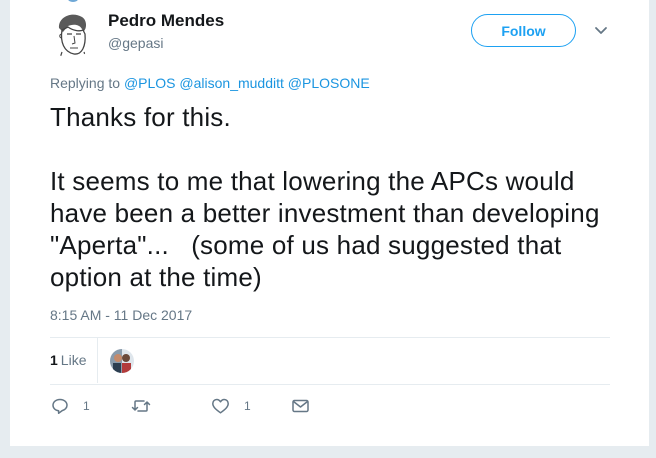 This screenshot has width=656, height=458. Describe the element at coordinates (54, 360) in the screenshot. I see `likes-count: 1` at that location.